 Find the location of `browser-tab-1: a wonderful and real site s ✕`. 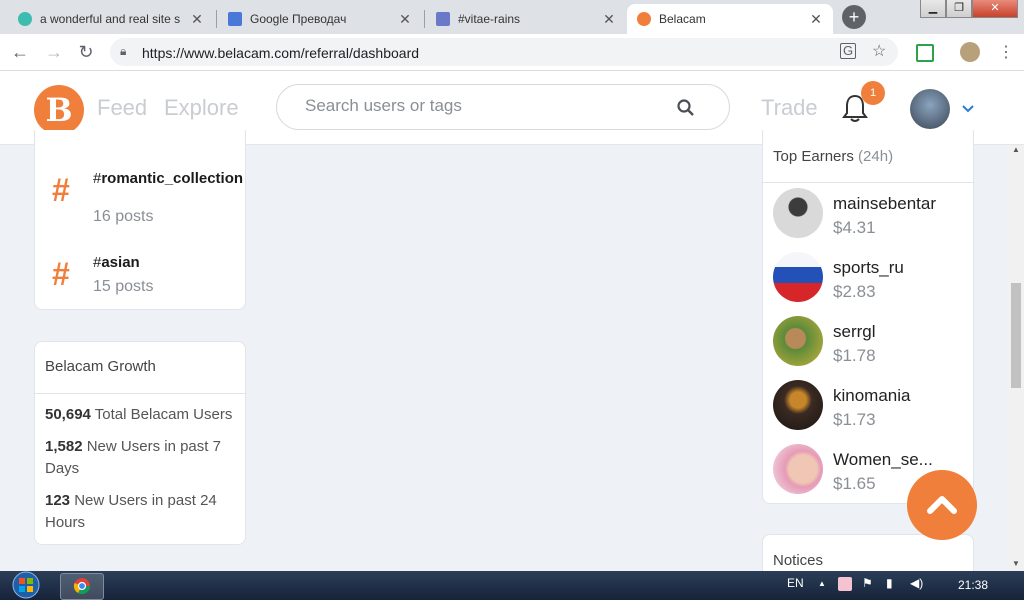

browser-tab-1: a wonderful and real site s ✕ is located at coordinates (111, 19).